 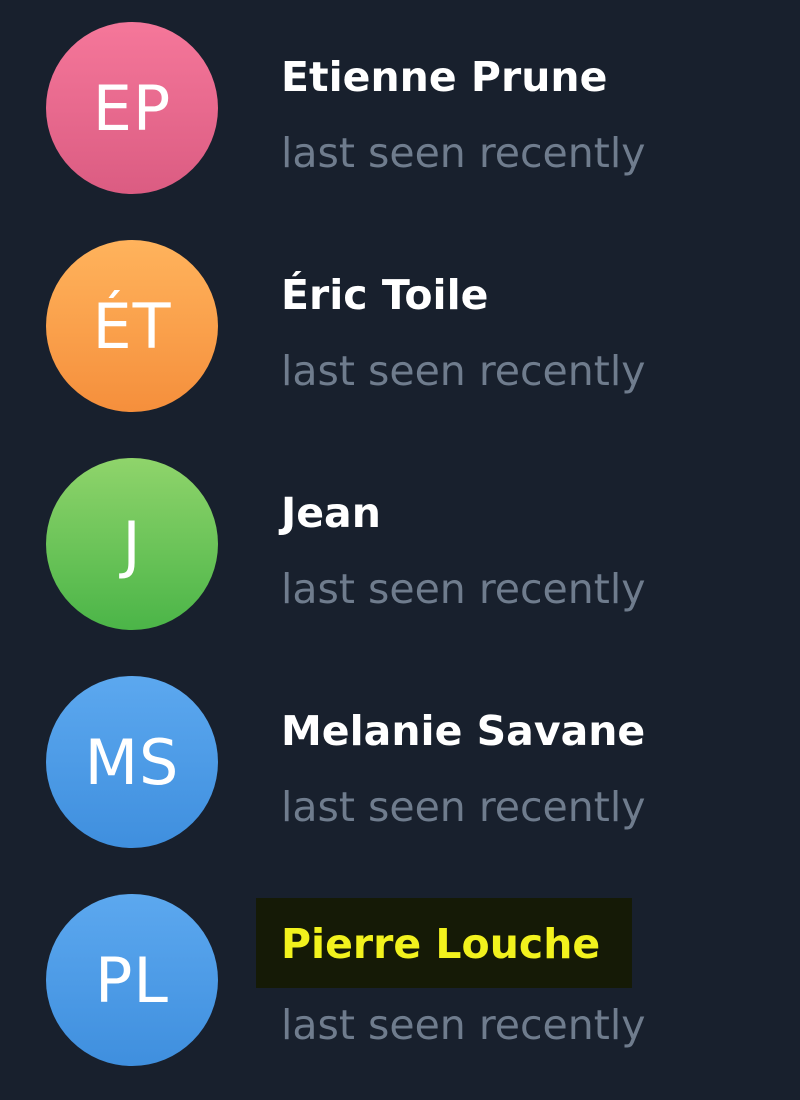 What do you see at coordinates (463, 731) in the screenshot?
I see `contact-name: Melanie Savane` at bounding box center [463, 731].